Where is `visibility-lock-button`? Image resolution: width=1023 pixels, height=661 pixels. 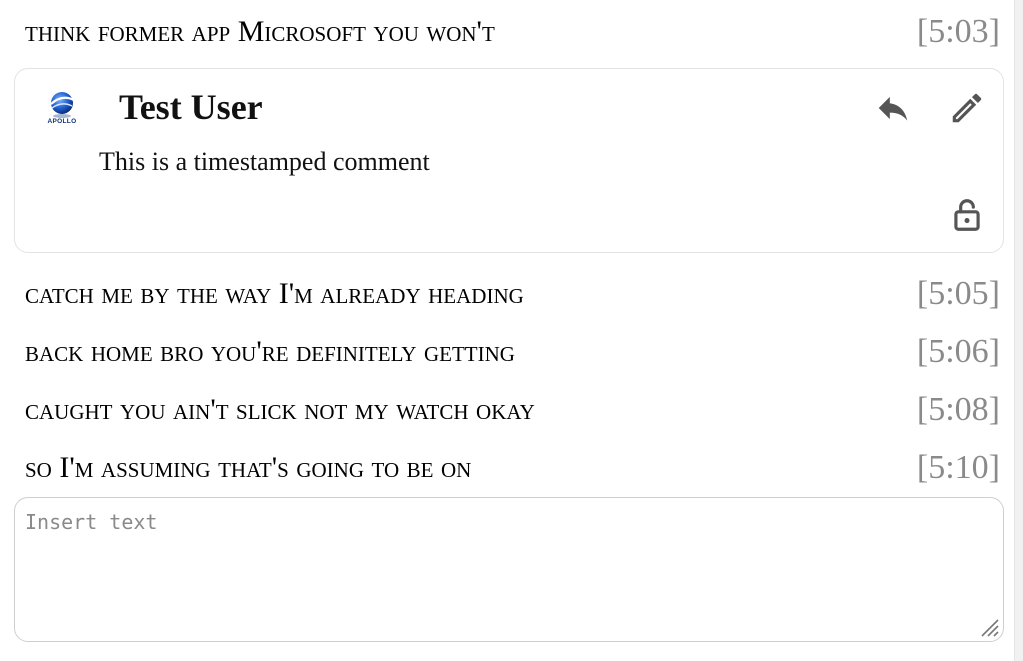
visibility-lock-button is located at coordinates (967, 215).